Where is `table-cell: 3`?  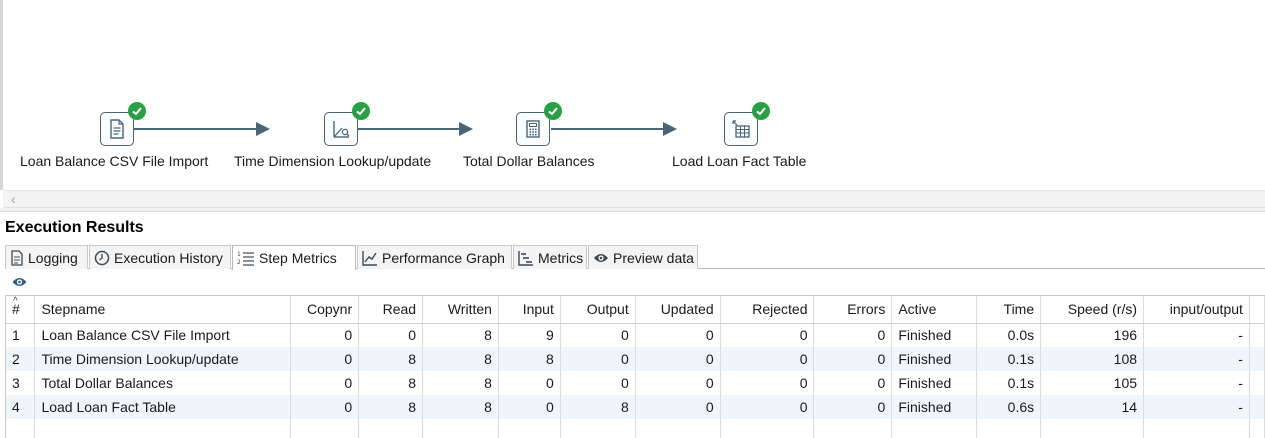
table-cell: 3 is located at coordinates (21, 383).